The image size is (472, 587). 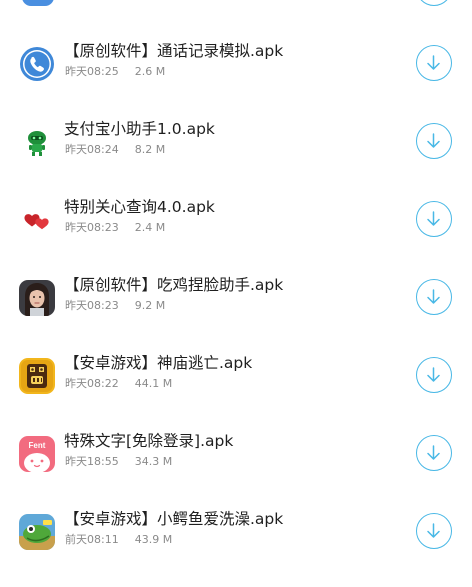 What do you see at coordinates (149, 441) in the screenshot?
I see `file-name: 特殊文字[免除登录].apk` at bounding box center [149, 441].